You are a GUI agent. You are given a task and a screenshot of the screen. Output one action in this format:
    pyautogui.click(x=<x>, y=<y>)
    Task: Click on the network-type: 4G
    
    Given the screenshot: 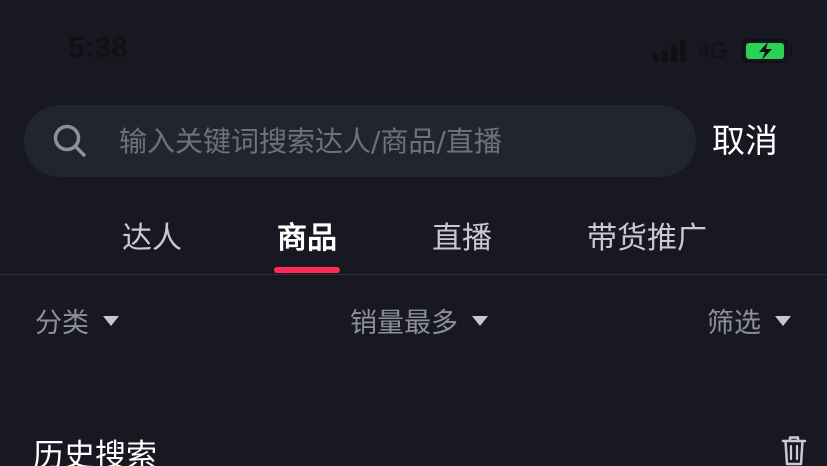 What is the action you would take?
    pyautogui.click(x=713, y=50)
    